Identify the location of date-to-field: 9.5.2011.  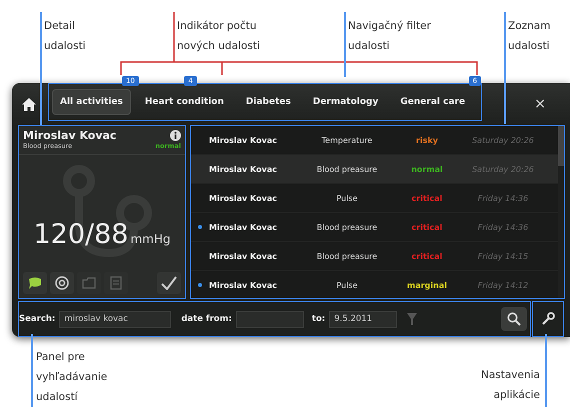
(363, 319).